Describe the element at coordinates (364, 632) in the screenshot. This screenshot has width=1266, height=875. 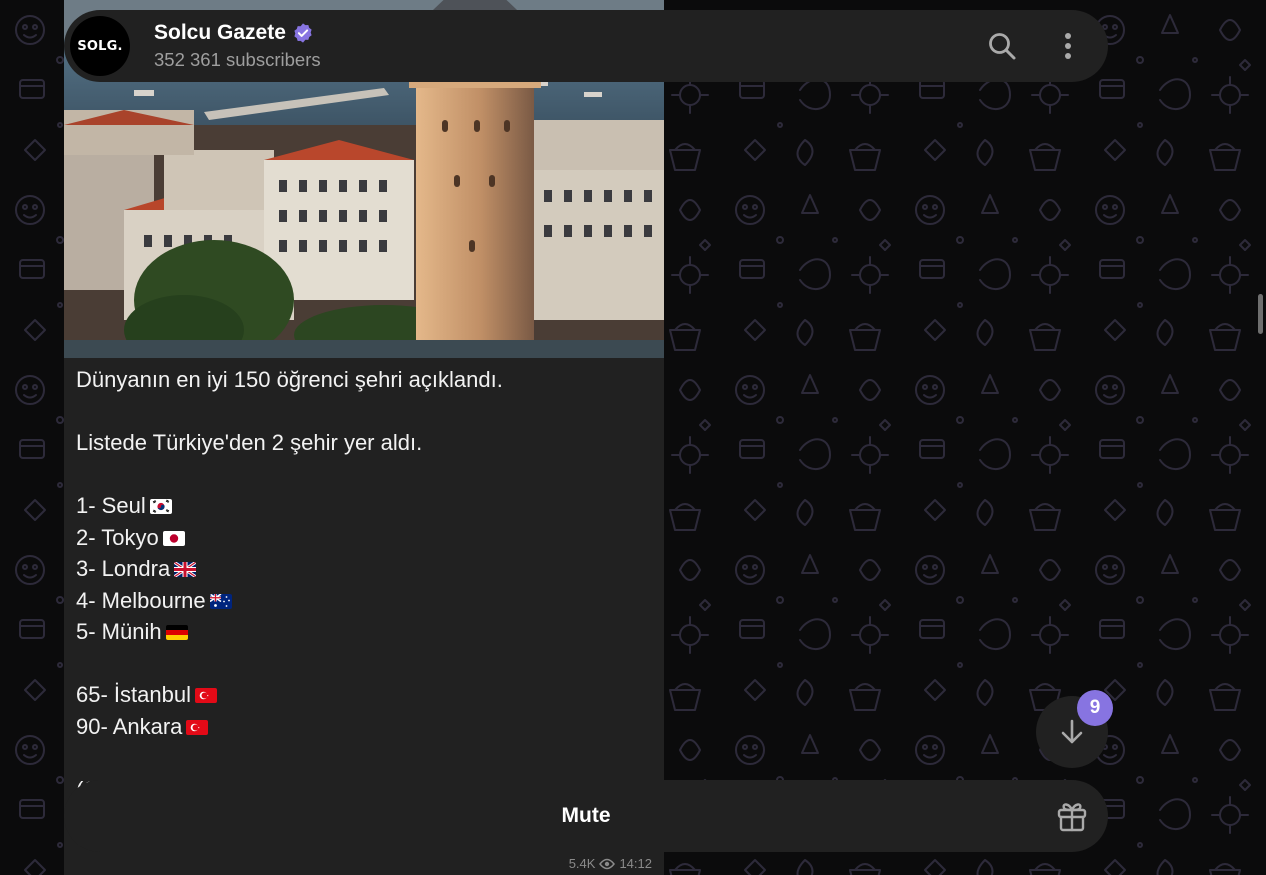
I see `list-item: 5- Münih` at that location.